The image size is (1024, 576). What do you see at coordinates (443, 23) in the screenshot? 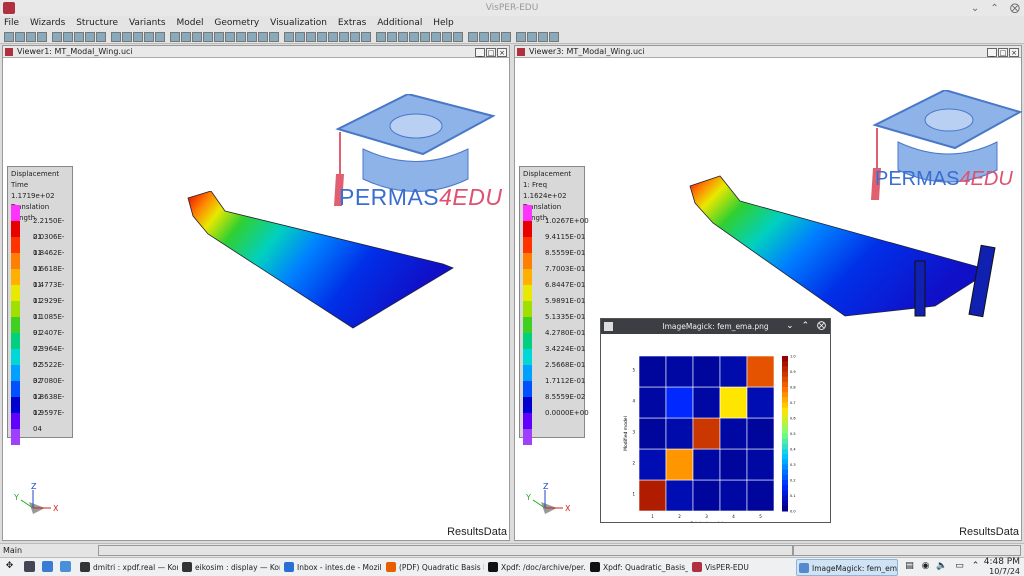
I see `menu-help: Help` at bounding box center [443, 23].